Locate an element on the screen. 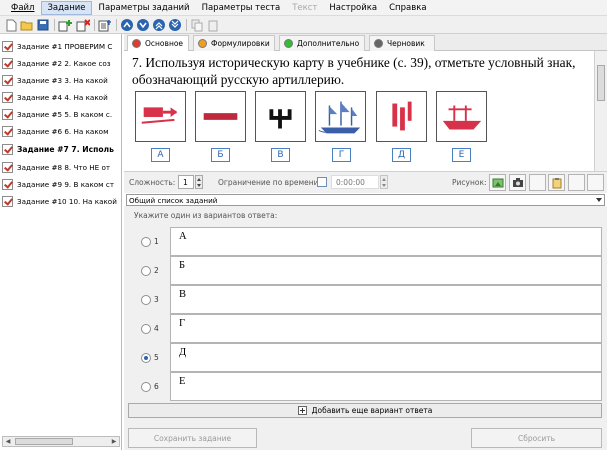 The image size is (607, 450). delete-task-icon is located at coordinates (83, 25).